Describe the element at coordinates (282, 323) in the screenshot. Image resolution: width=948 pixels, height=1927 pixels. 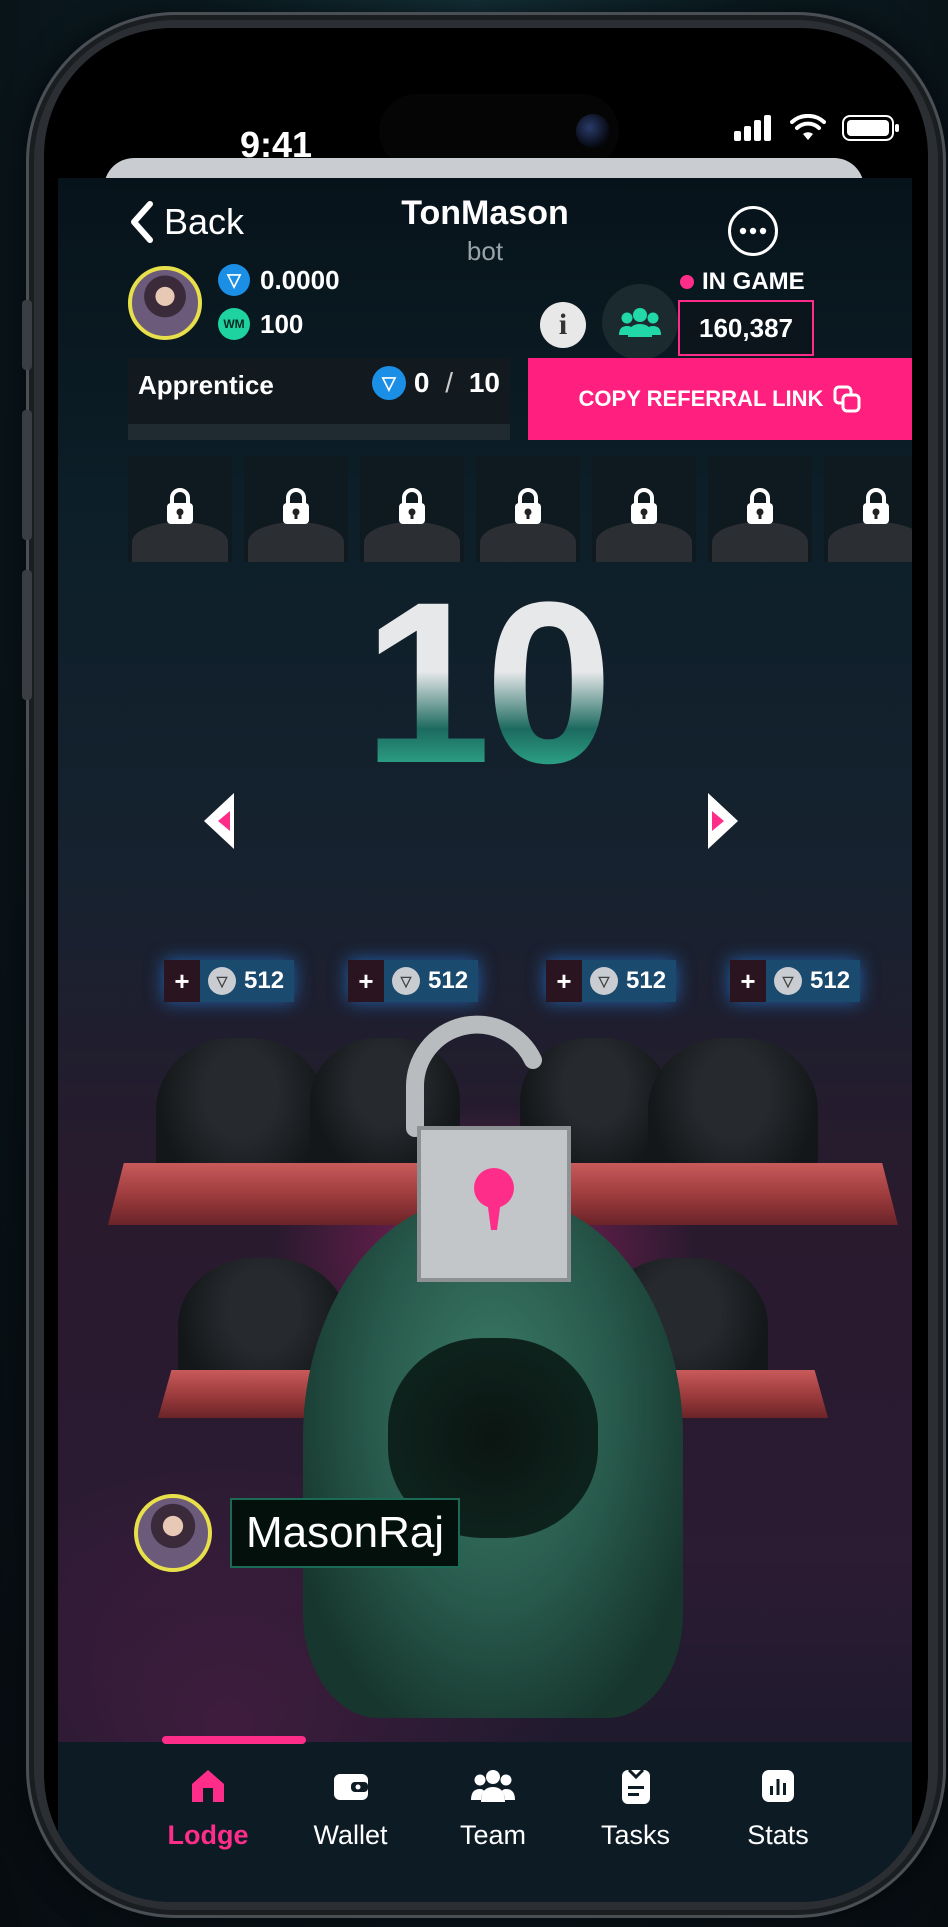
I see `wm-balance-value: 100` at that location.